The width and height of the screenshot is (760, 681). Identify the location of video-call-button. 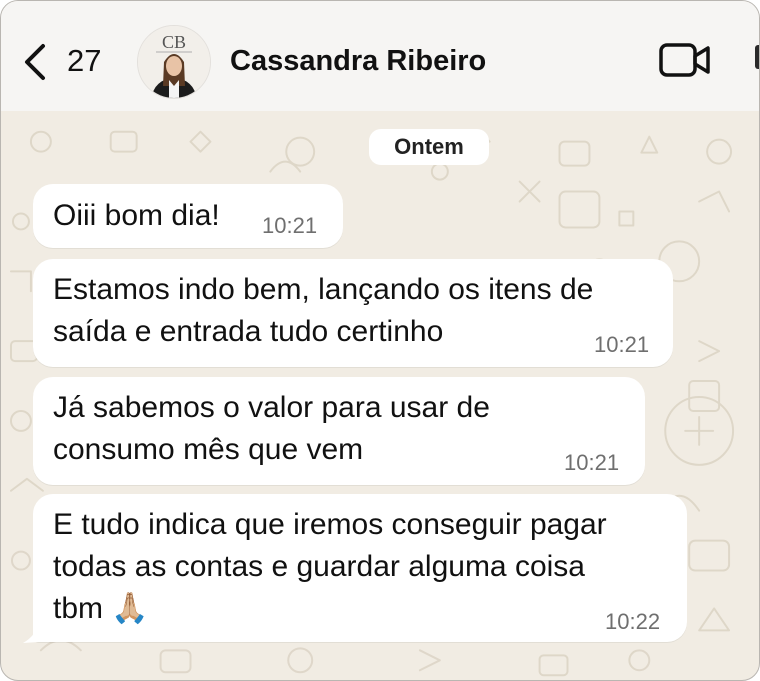
(685, 60).